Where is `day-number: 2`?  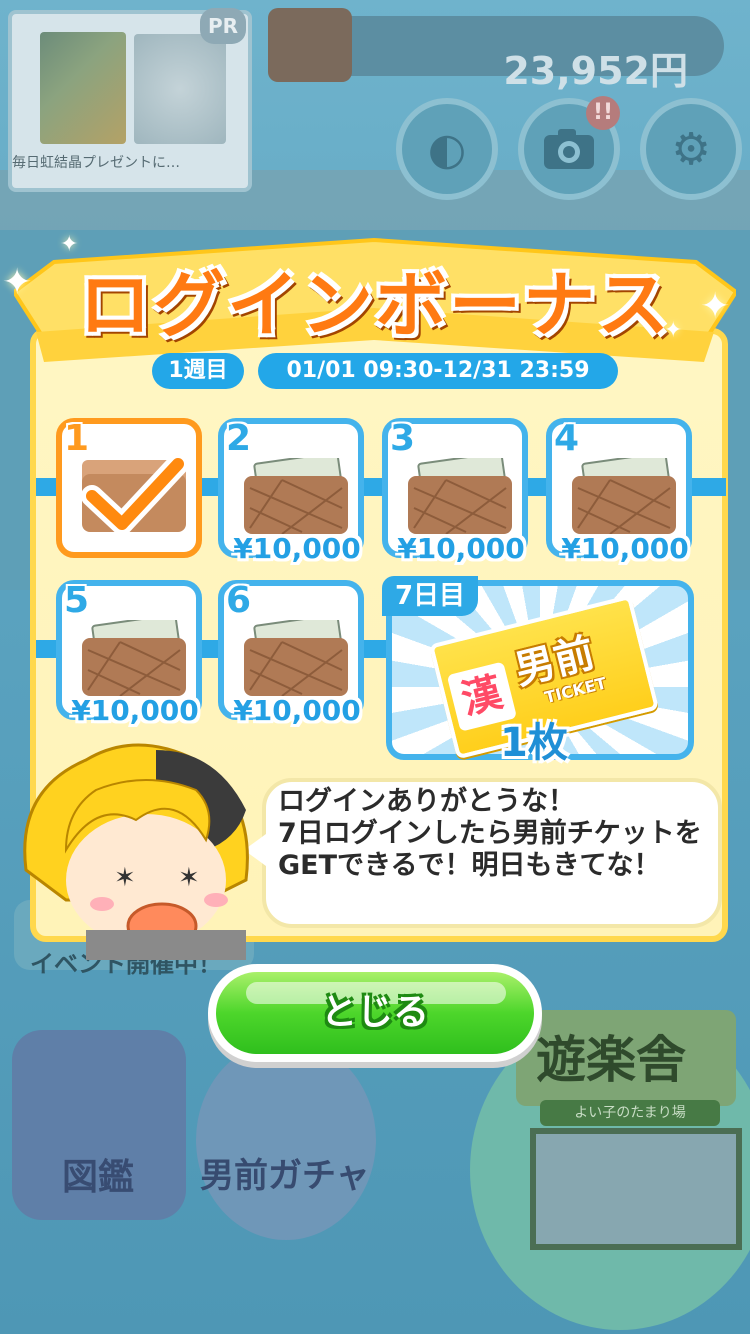 day-number: 2 is located at coordinates (239, 438).